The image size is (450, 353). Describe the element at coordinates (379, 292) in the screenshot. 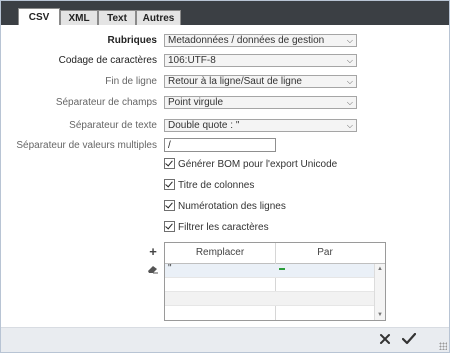

I see `table-scrollbar: ▲ ▼` at that location.